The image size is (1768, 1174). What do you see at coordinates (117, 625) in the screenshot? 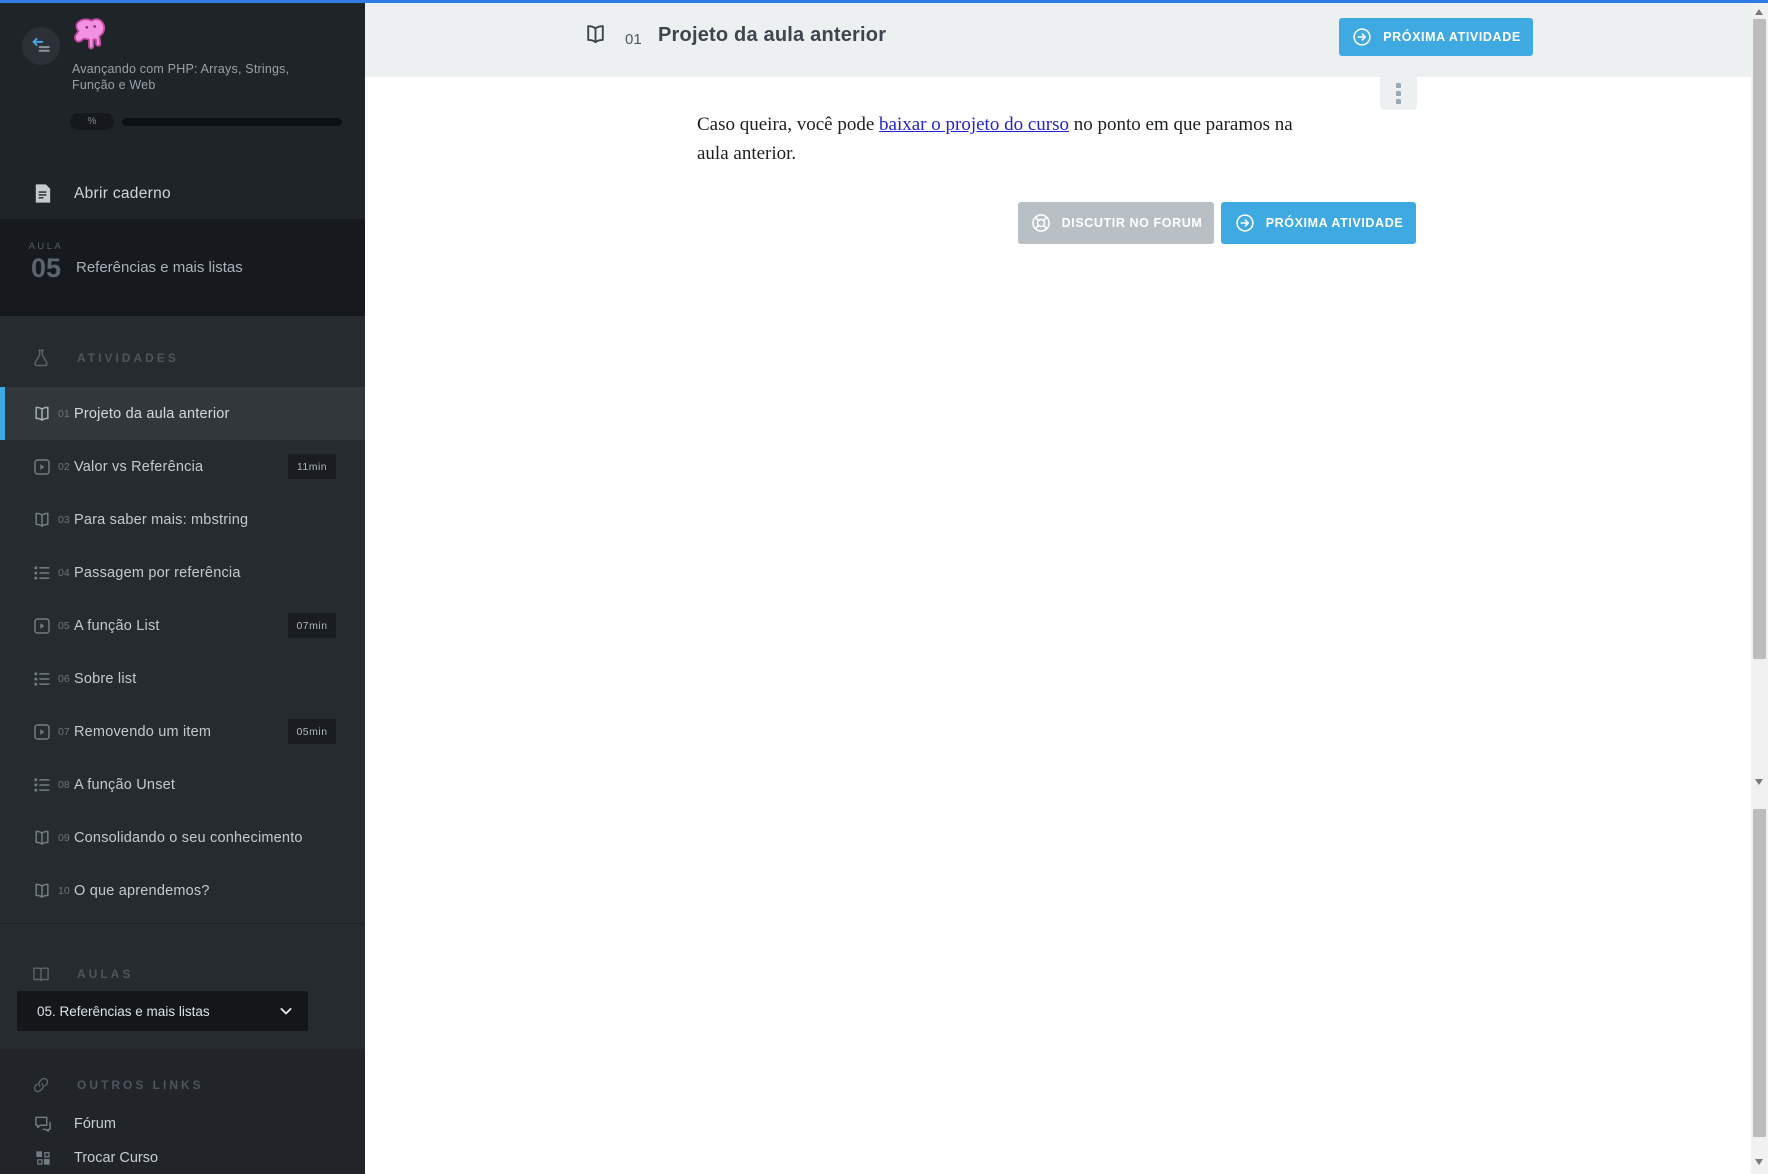
I see `activity-label: A função List` at bounding box center [117, 625].